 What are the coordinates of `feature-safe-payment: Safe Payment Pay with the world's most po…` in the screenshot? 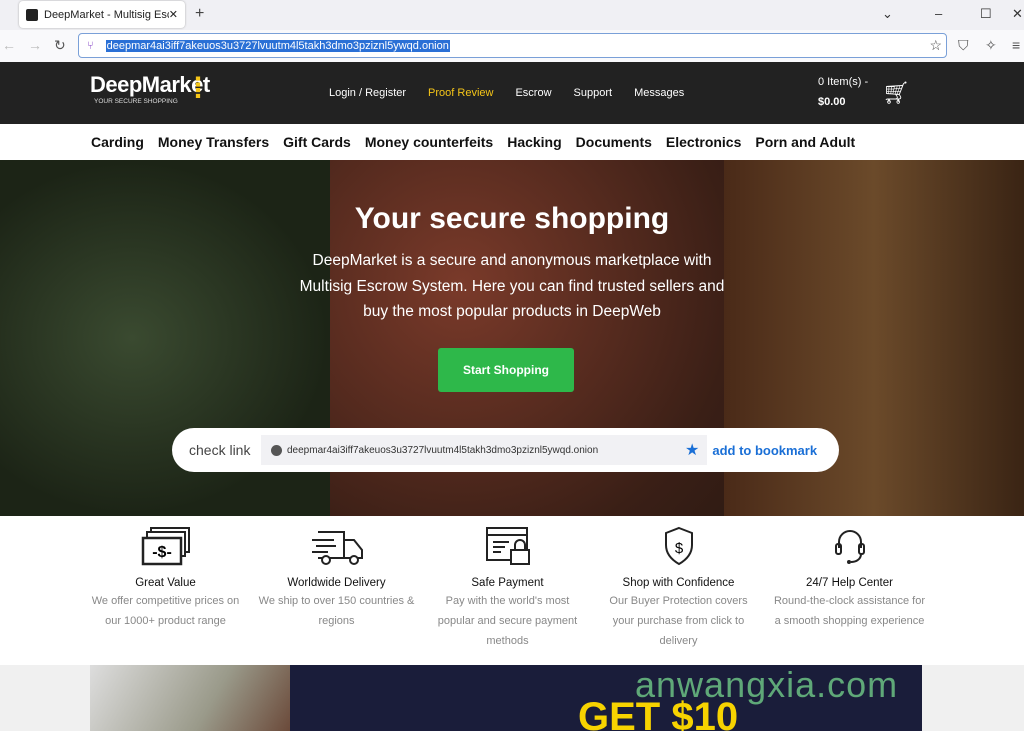 It's located at (507, 590).